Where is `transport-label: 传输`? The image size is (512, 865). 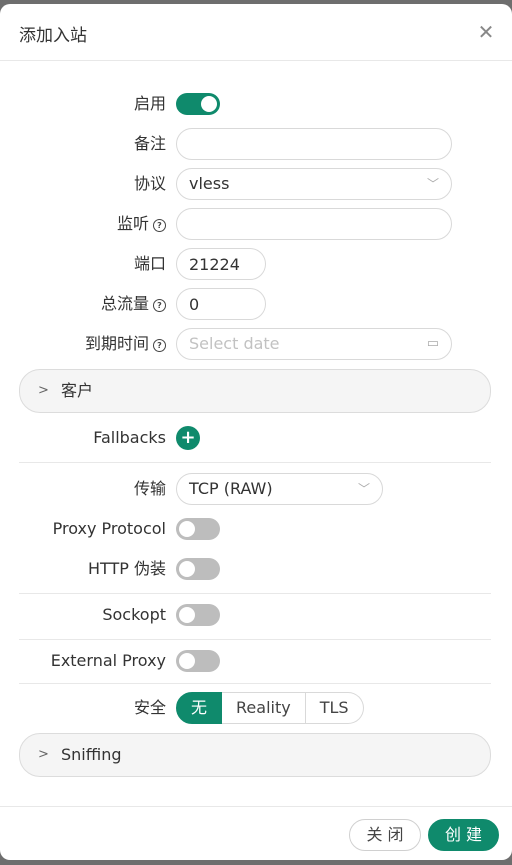
transport-label: 传输 is located at coordinates (149, 488).